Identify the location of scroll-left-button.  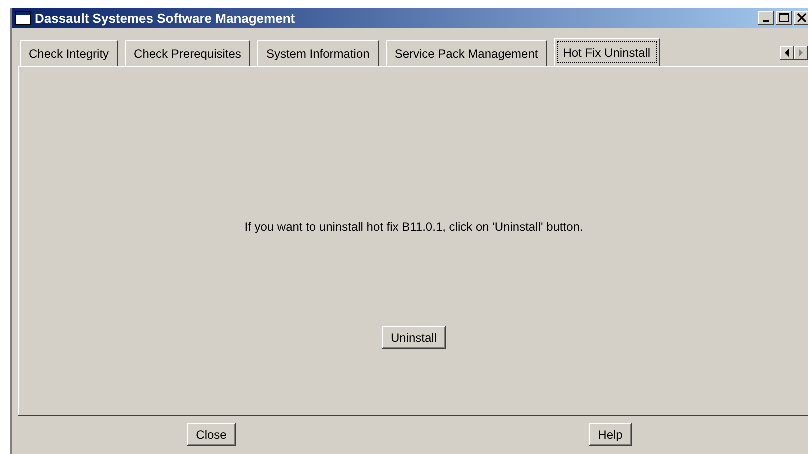
(787, 53).